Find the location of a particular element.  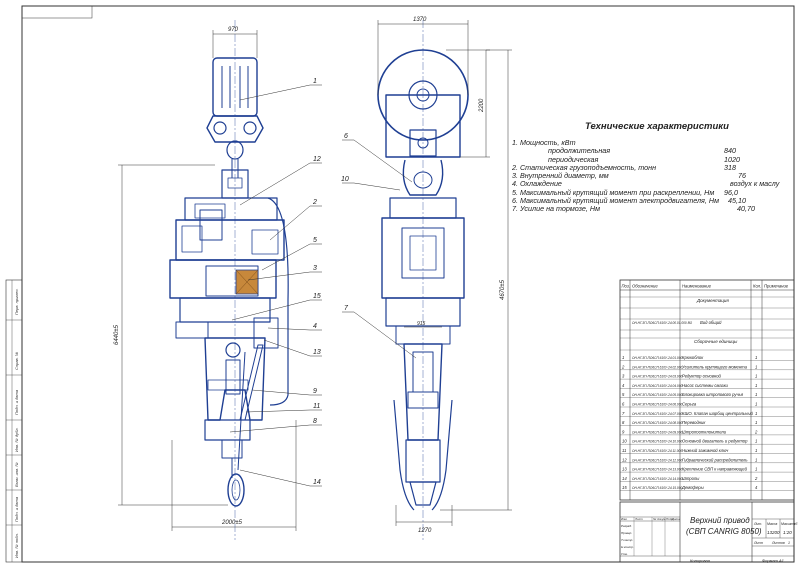

spec-line: 3. Внутренний диаметр, мм 76 is located at coordinates (652, 175).